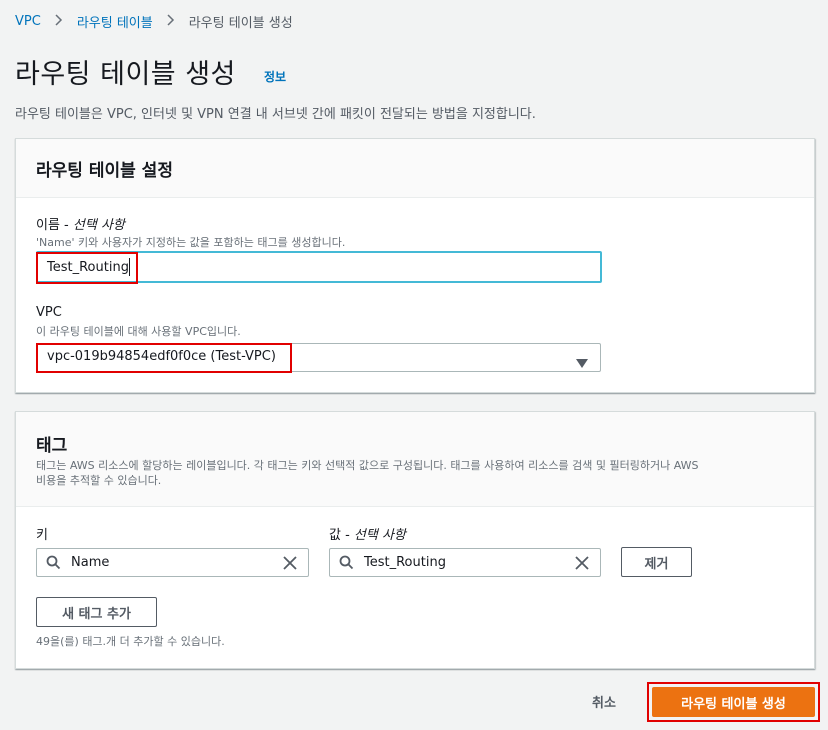 Image resolution: width=828 pixels, height=730 pixels. I want to click on create-route-table-button: 라우팅 테이블 생성, so click(733, 702).